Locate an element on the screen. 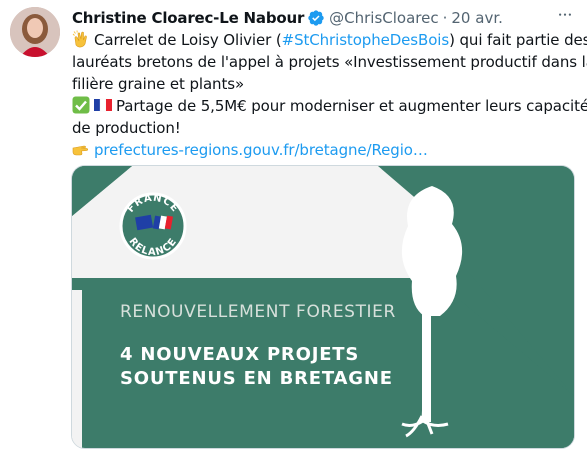 Image resolution: width=587 pixels, height=454 pixels. clapping-hands-icon is located at coordinates (79, 39).